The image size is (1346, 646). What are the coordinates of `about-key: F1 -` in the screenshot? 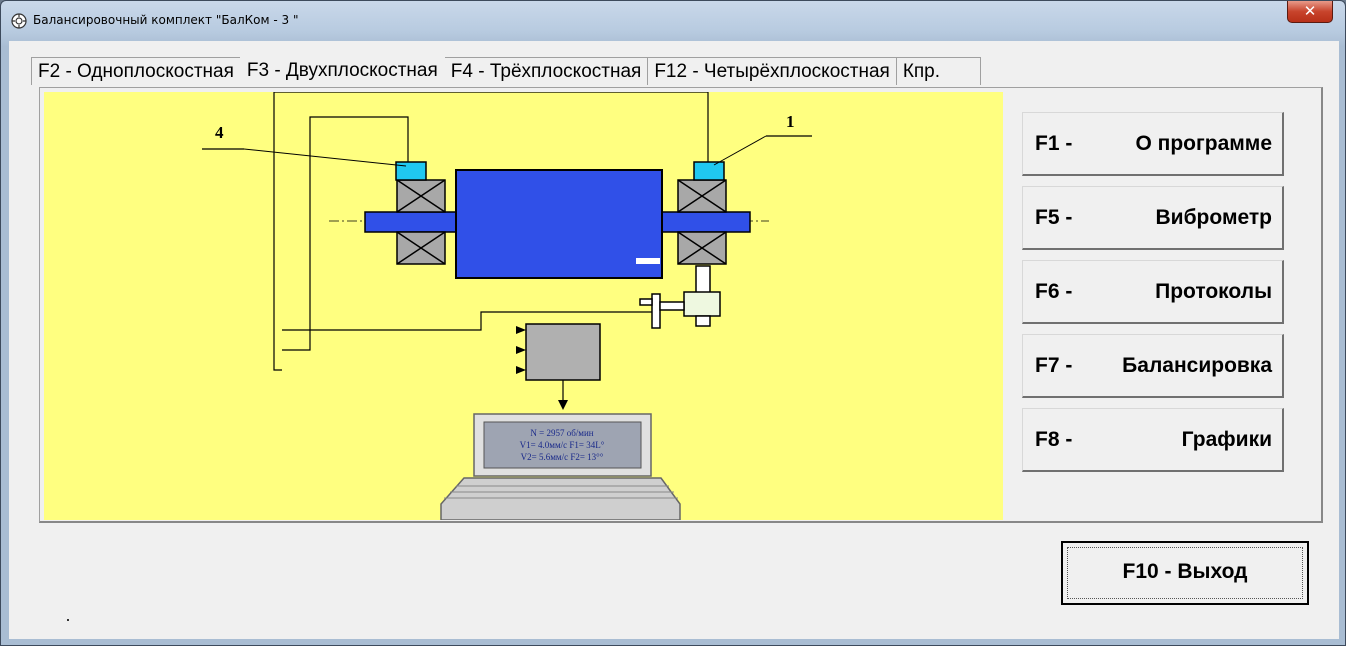 It's located at (1054, 143).